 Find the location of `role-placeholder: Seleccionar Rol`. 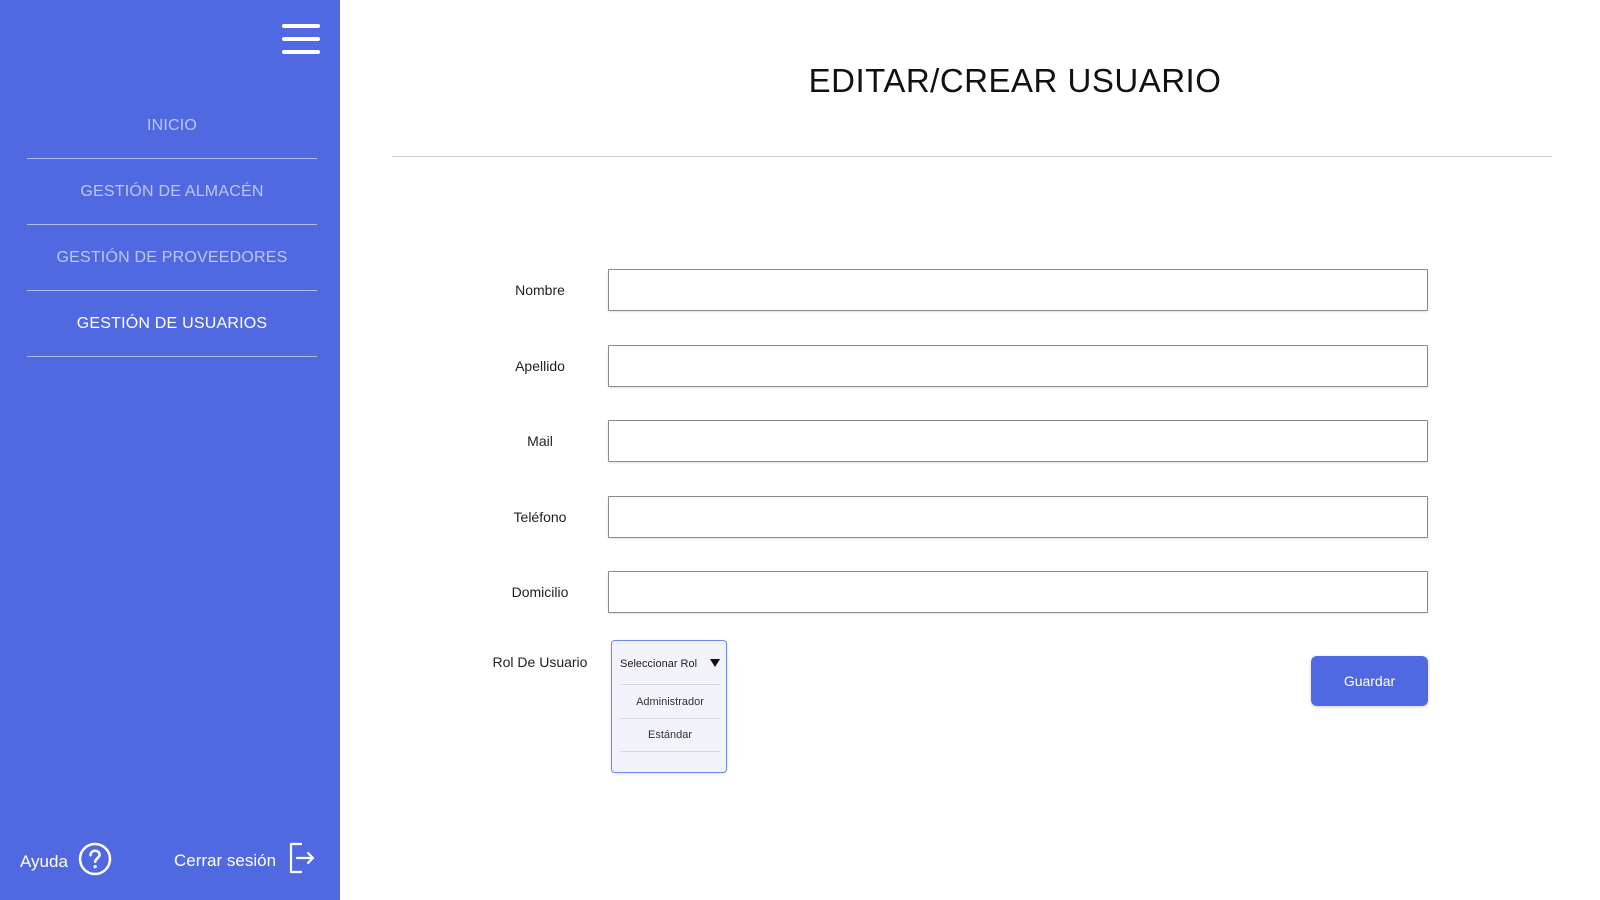

role-placeholder: Seleccionar Rol is located at coordinates (659, 664).